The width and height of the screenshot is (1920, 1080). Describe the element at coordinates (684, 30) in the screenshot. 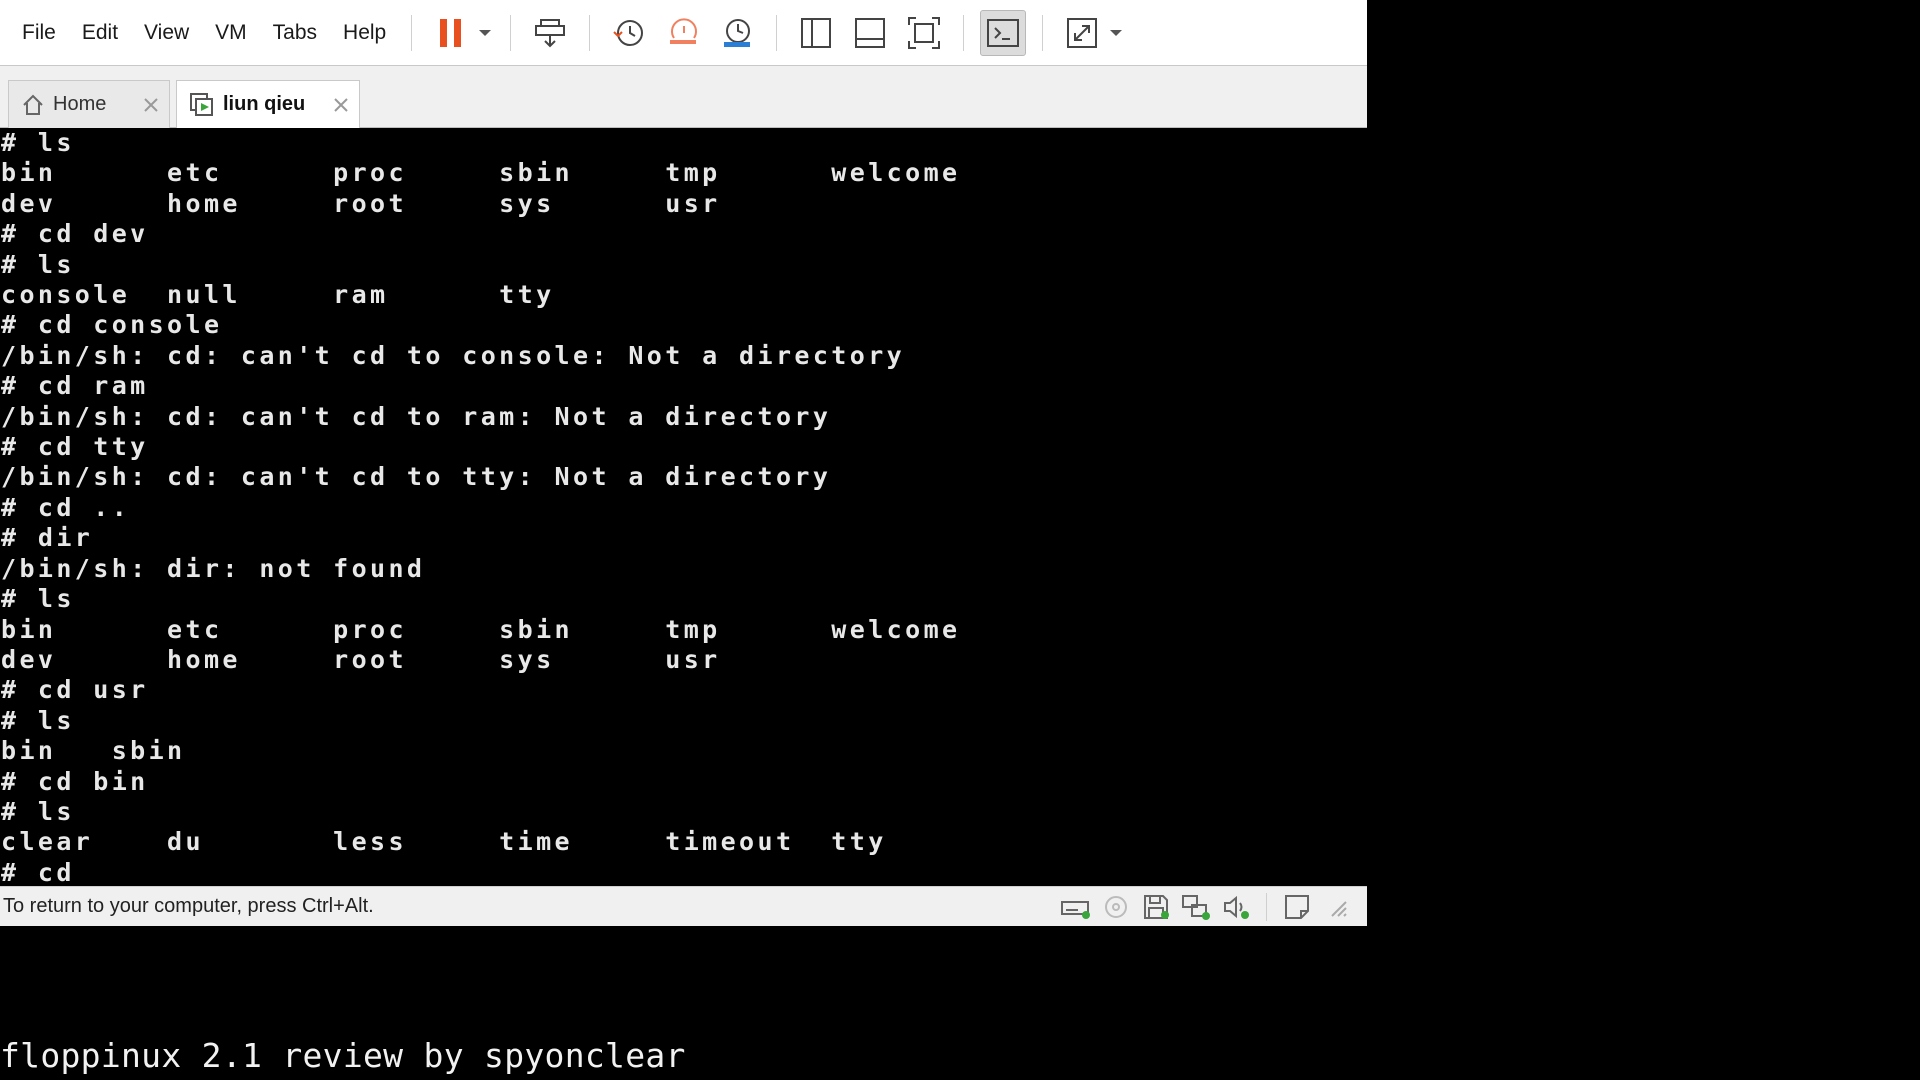

I see `revert-clock-icon` at that location.